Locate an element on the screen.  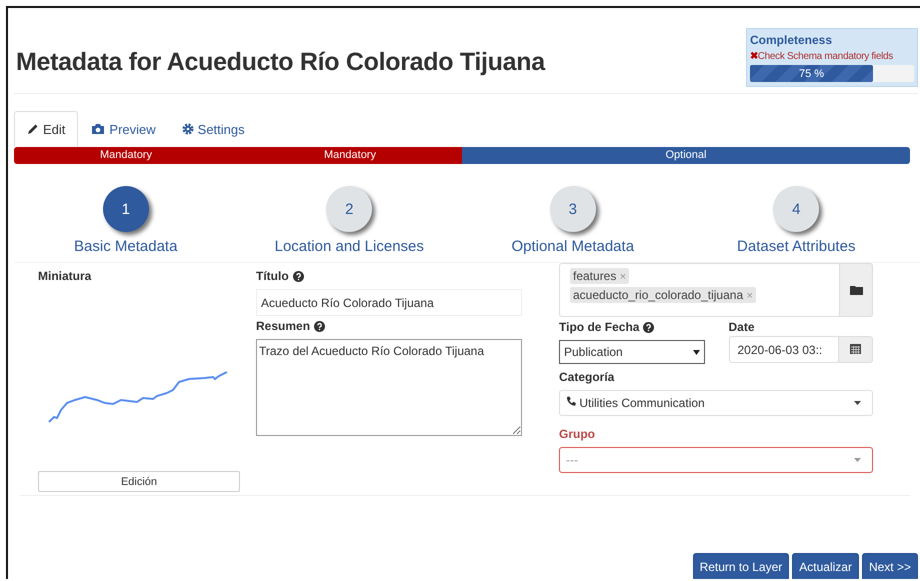
edit-button: Edición is located at coordinates (139, 481).